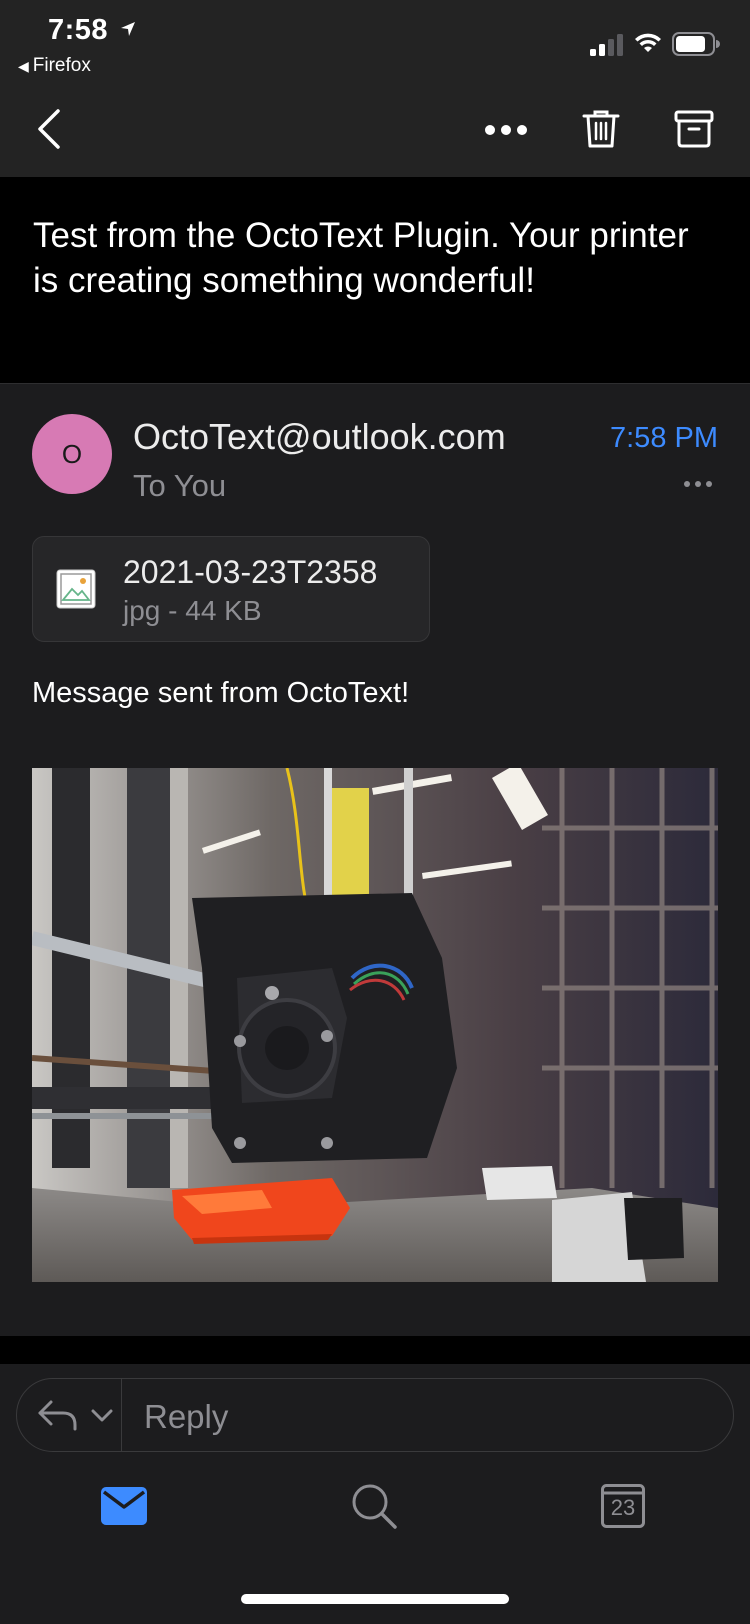 The height and width of the screenshot is (1624, 750). What do you see at coordinates (121, 1415) in the screenshot?
I see `reply-separator` at bounding box center [121, 1415].